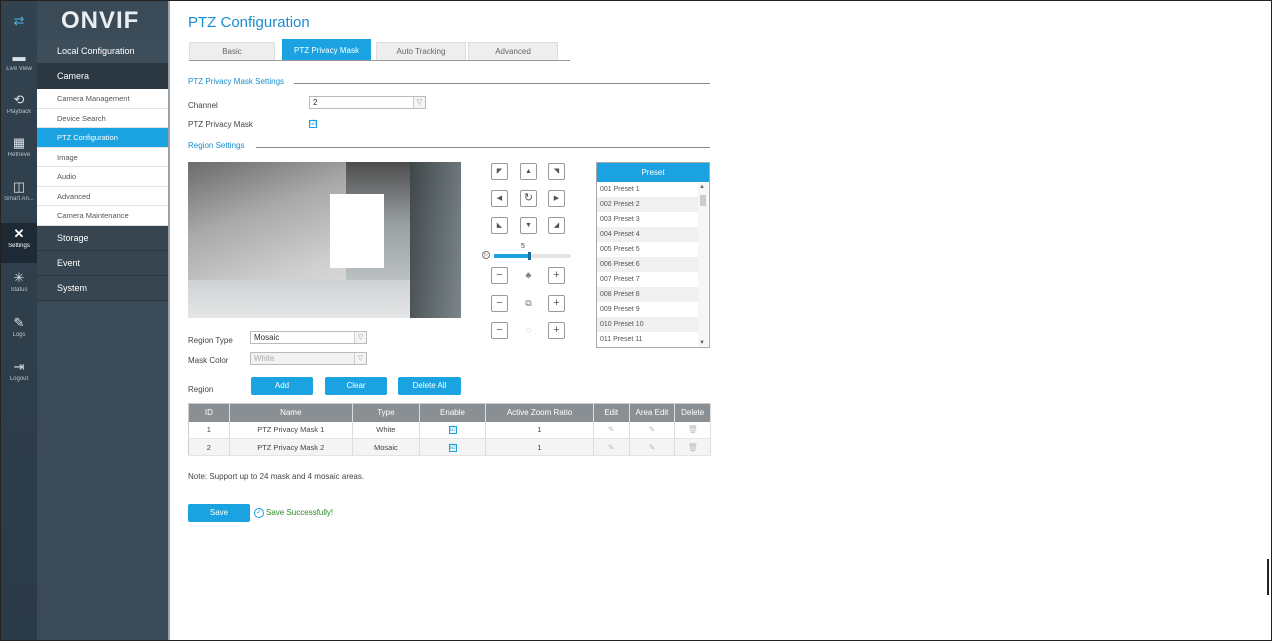 The height and width of the screenshot is (641, 1272). Describe the element at coordinates (19, 21) in the screenshot. I see `menu-toggle: ⇄` at that location.